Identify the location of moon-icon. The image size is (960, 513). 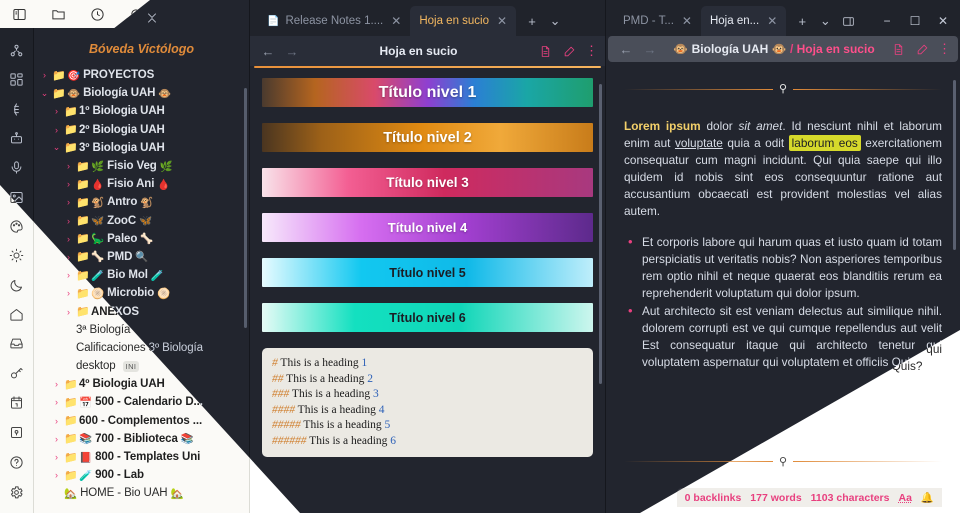
(17, 285).